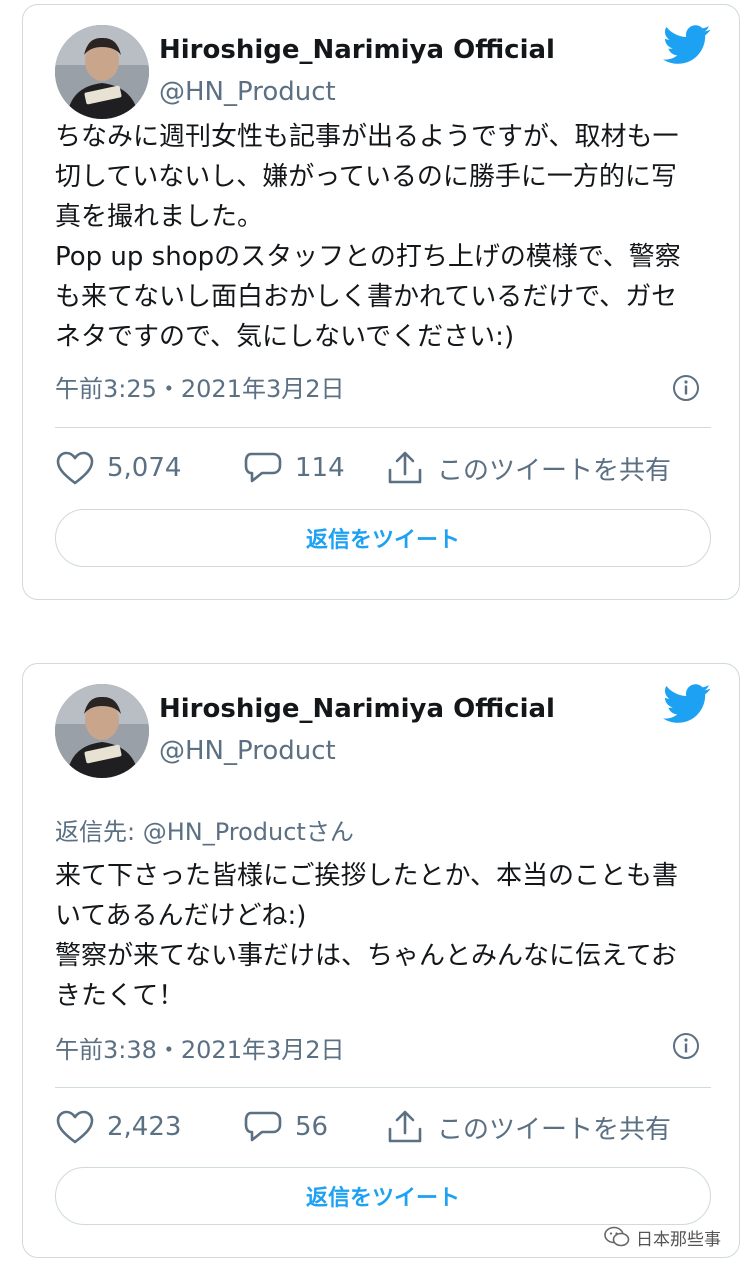  Describe the element at coordinates (320, 468) in the screenshot. I see `reply-count: 114` at that location.